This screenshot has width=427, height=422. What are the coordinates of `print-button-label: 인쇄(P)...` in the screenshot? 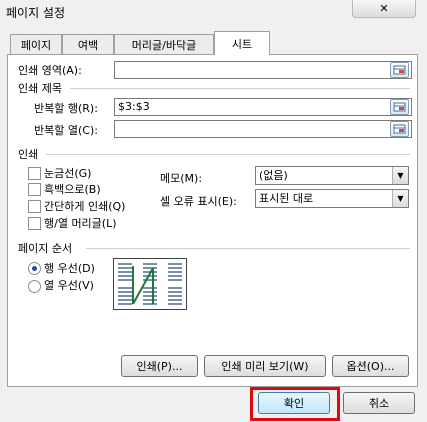 It's located at (159, 366).